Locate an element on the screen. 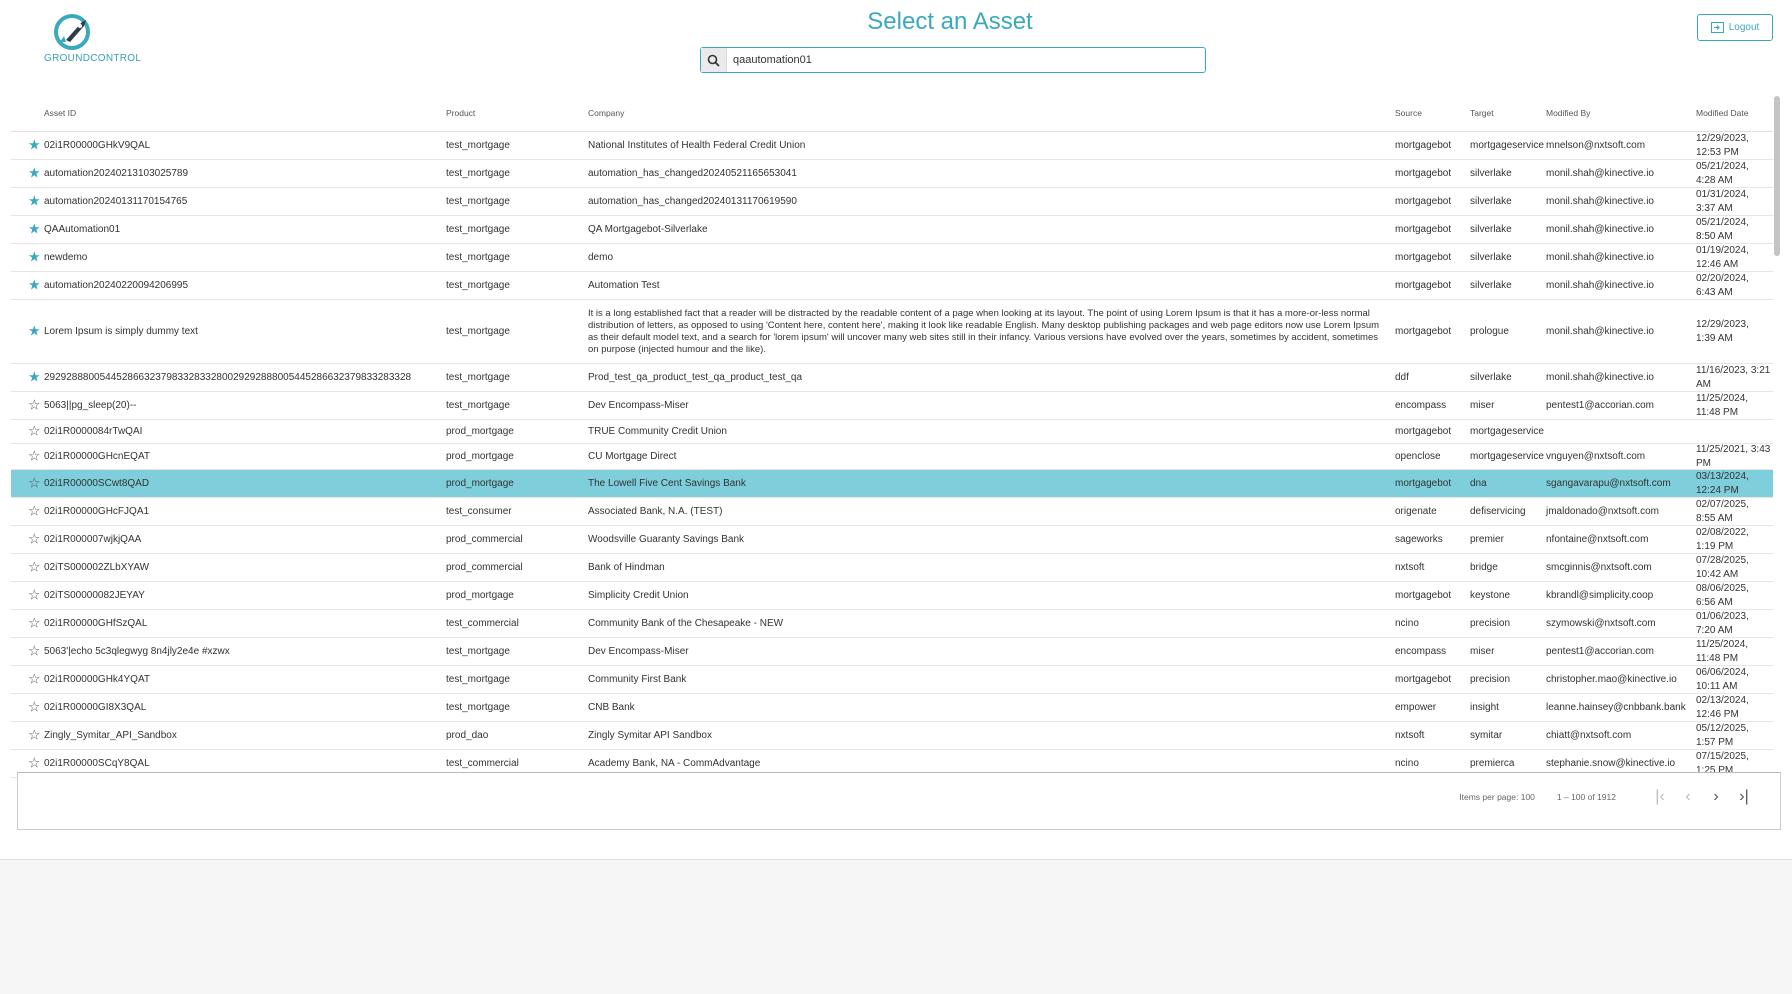  column-header-target: Target is located at coordinates (1506, 114).